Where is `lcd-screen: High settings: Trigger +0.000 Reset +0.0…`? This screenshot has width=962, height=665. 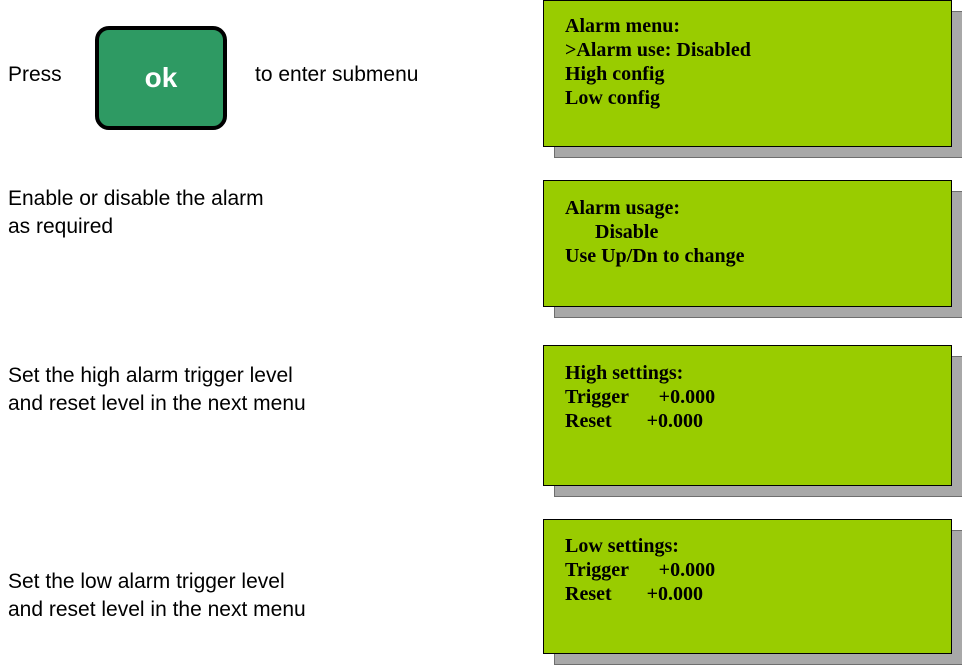
lcd-screen: High settings: Trigger +0.000 Reset +0.0… is located at coordinates (747, 415).